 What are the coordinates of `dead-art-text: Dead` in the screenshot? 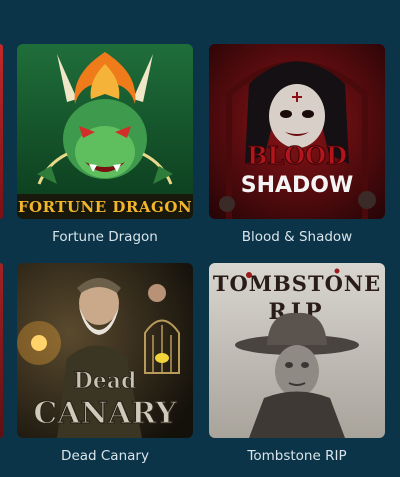 It's located at (105, 381).